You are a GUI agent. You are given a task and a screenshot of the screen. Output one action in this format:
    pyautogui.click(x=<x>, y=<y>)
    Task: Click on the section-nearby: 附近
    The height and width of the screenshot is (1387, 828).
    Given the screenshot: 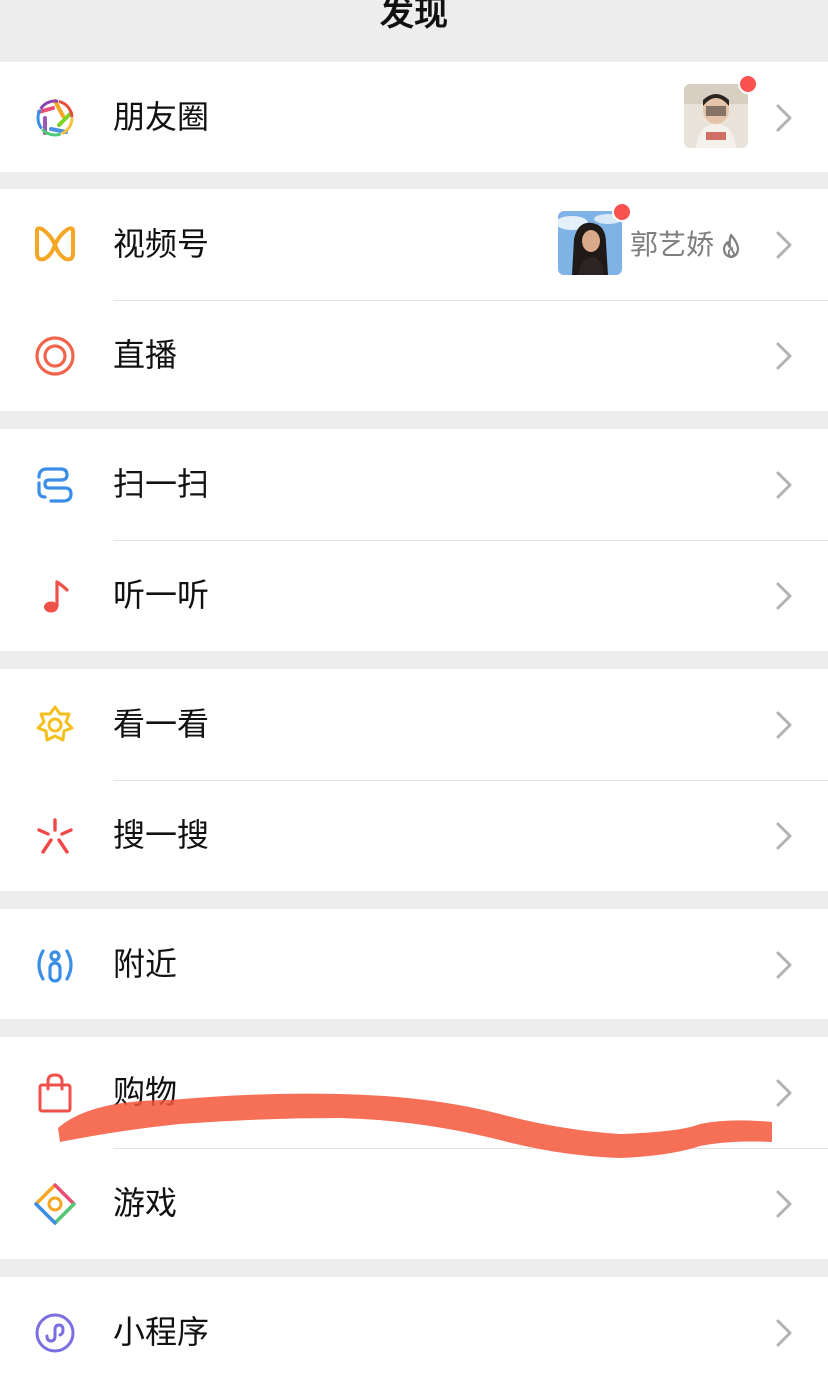 What is the action you would take?
    pyautogui.click(x=414, y=964)
    